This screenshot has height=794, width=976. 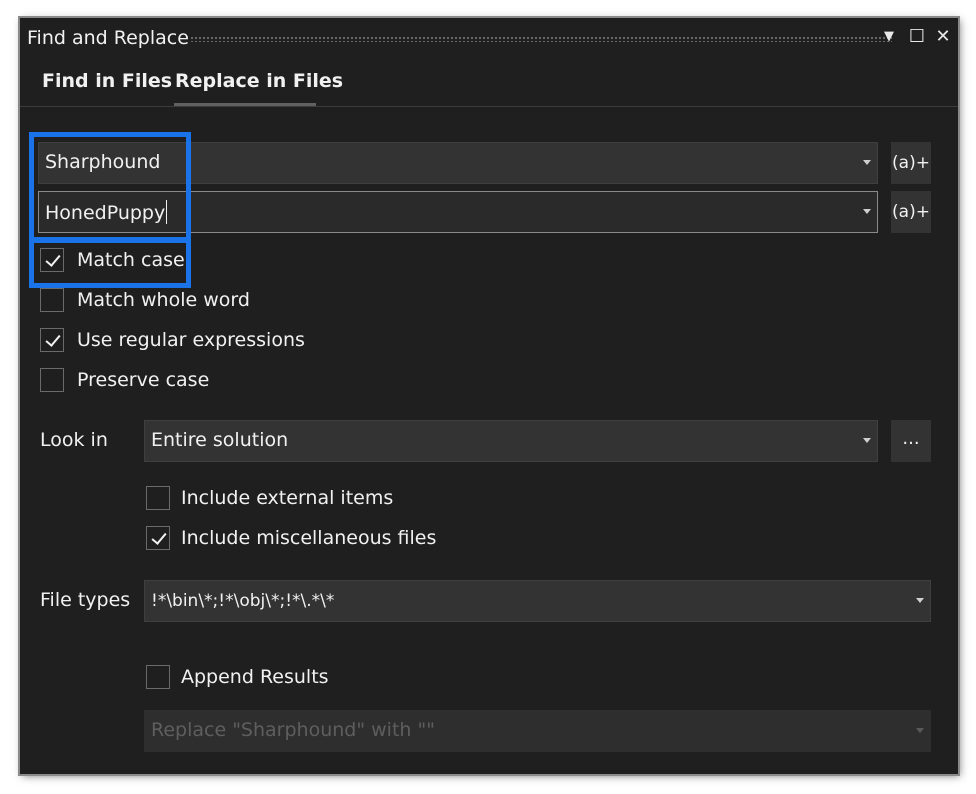 What do you see at coordinates (167, 212) in the screenshot?
I see `text-caret` at bounding box center [167, 212].